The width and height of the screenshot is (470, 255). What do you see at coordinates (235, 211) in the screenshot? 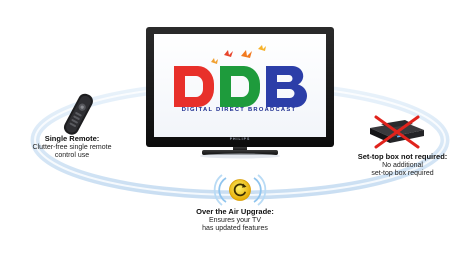
I see `feature-title: Over the Air Upgrade:` at bounding box center [235, 211].